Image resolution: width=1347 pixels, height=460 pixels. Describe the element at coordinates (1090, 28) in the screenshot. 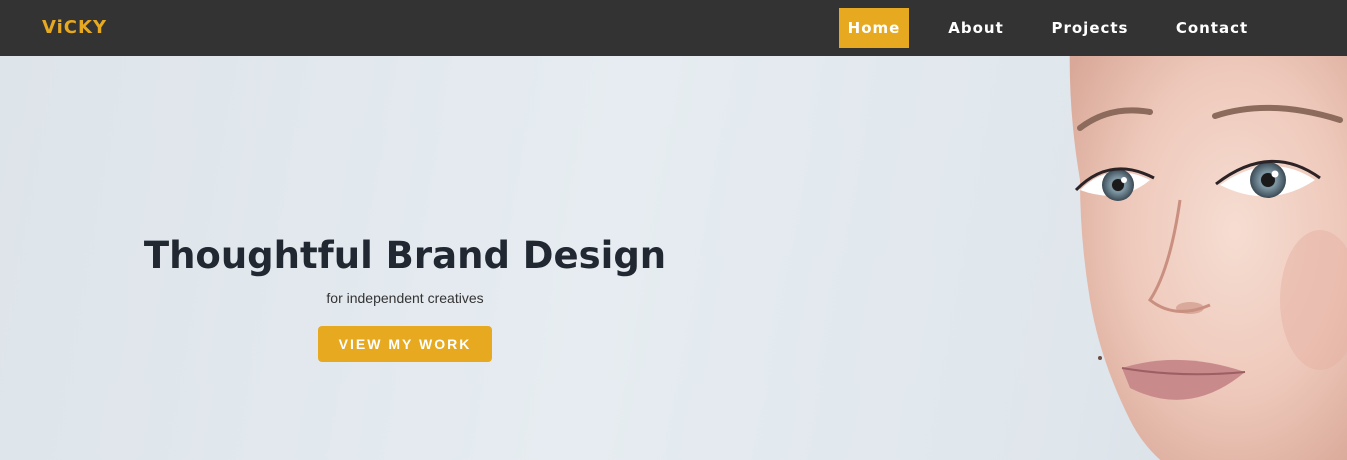

I see `nav-item-projects: Projects` at that location.